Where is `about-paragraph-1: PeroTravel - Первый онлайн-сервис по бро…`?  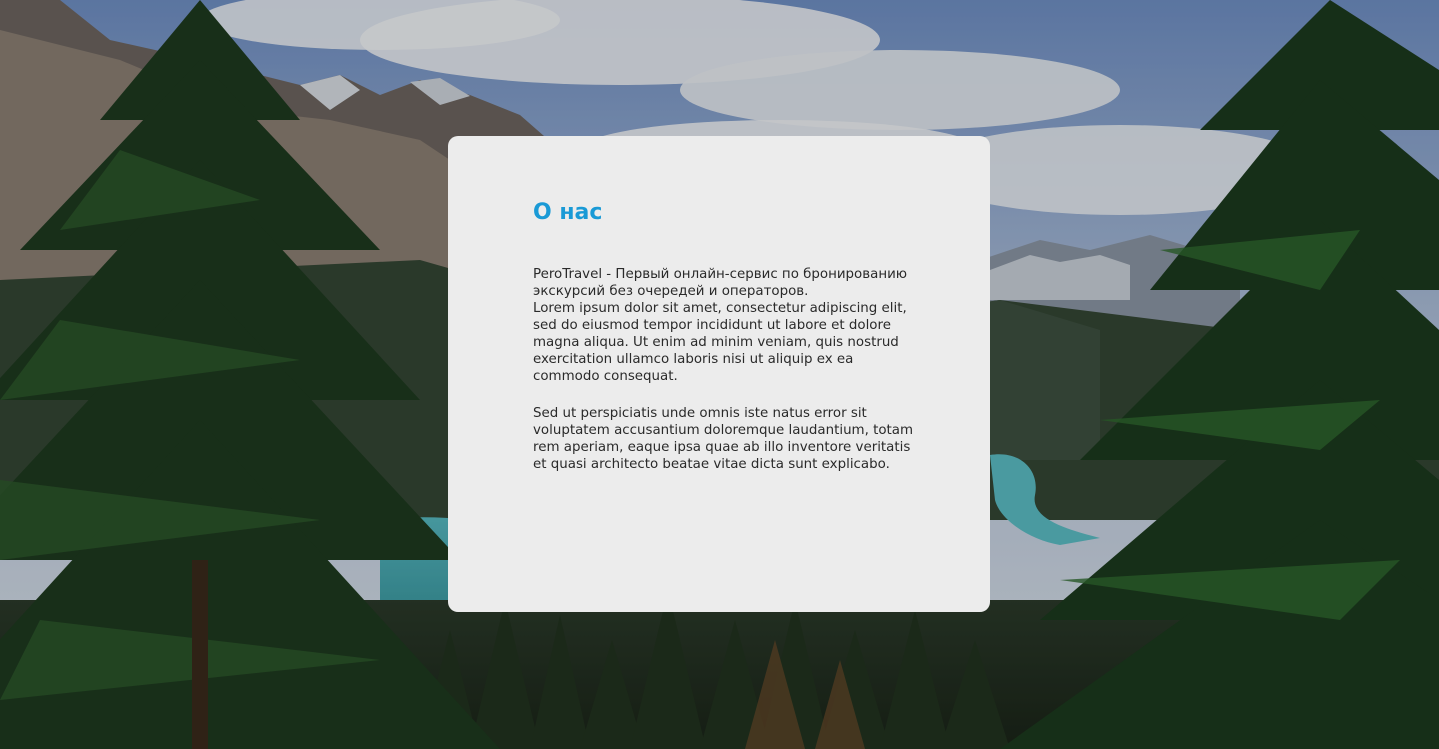 about-paragraph-1: PeroTravel - Первый онлайн-сервис по бро… is located at coordinates (720, 325).